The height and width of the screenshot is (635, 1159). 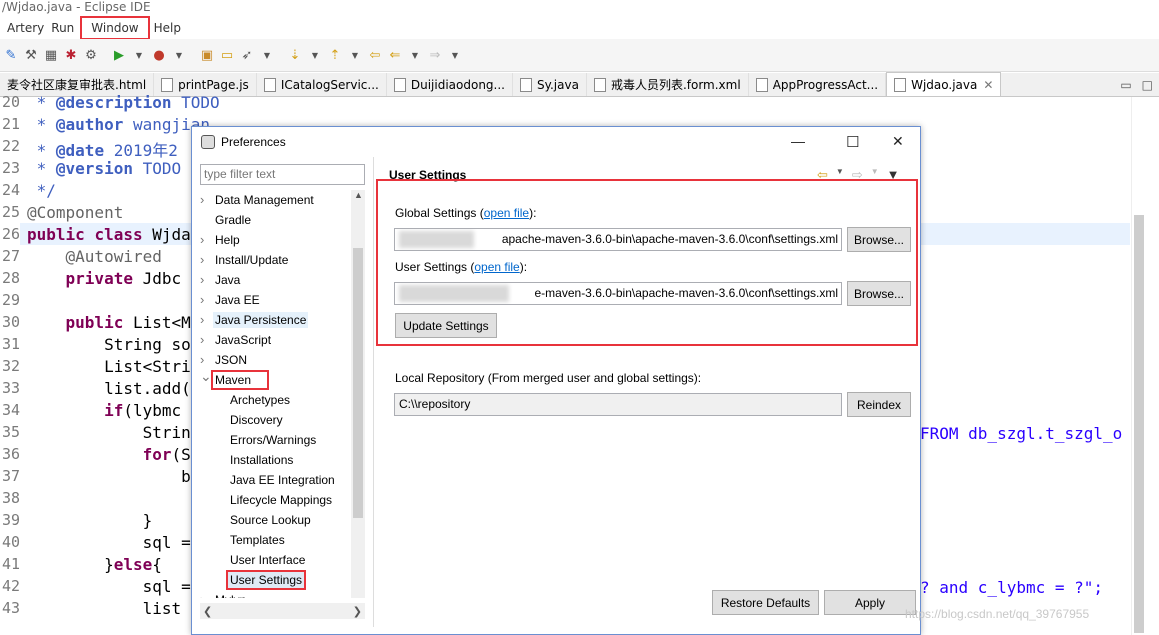 I want to click on chevron-down-icon: ⌄, so click(x=206, y=376).